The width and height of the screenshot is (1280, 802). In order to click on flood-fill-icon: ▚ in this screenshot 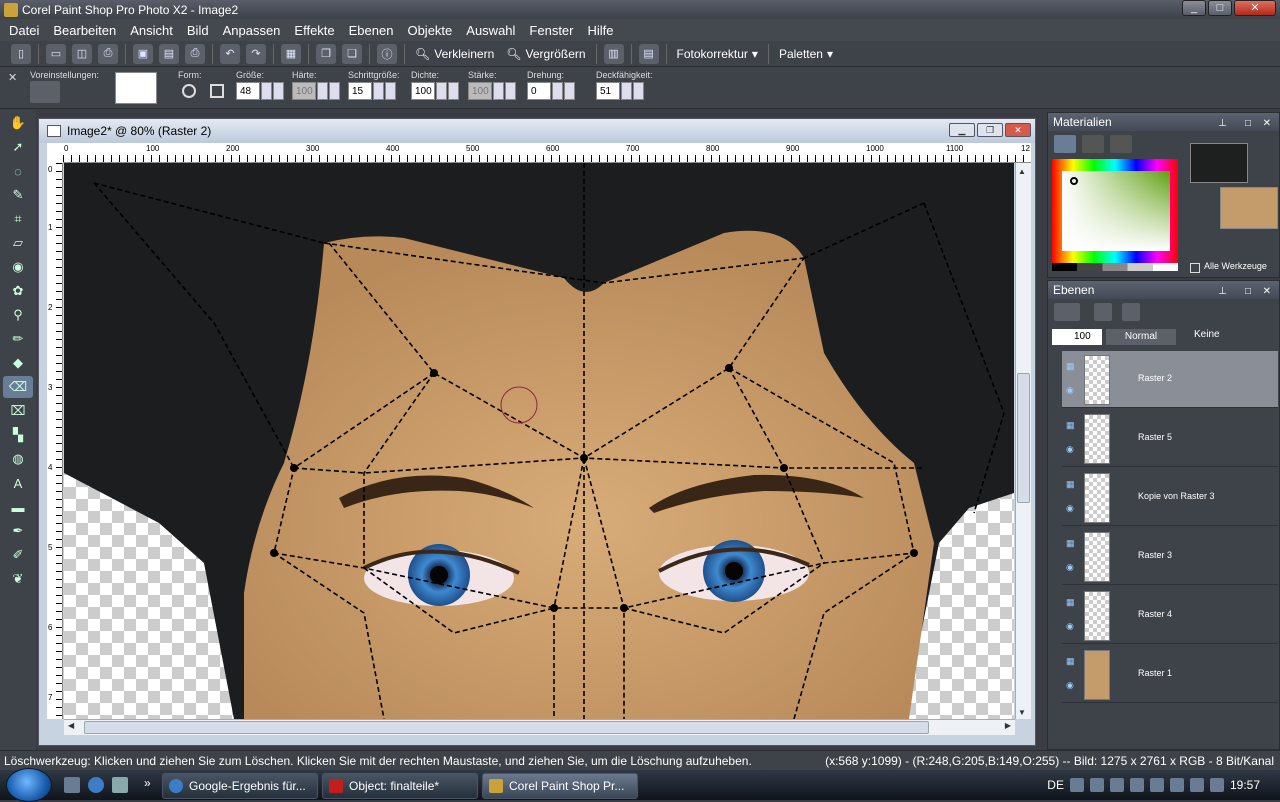, I will do `click(18, 435)`.